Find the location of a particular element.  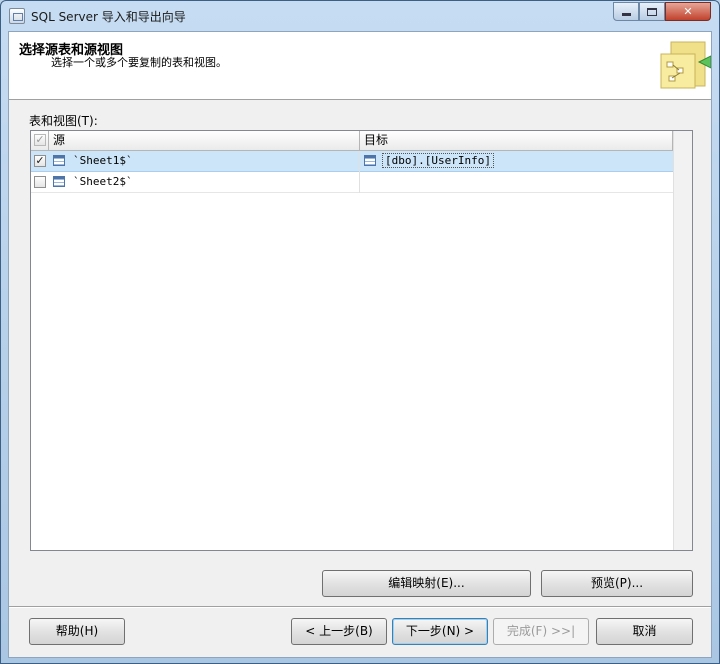

select-all-header-cell: ✓ is located at coordinates (40, 140).